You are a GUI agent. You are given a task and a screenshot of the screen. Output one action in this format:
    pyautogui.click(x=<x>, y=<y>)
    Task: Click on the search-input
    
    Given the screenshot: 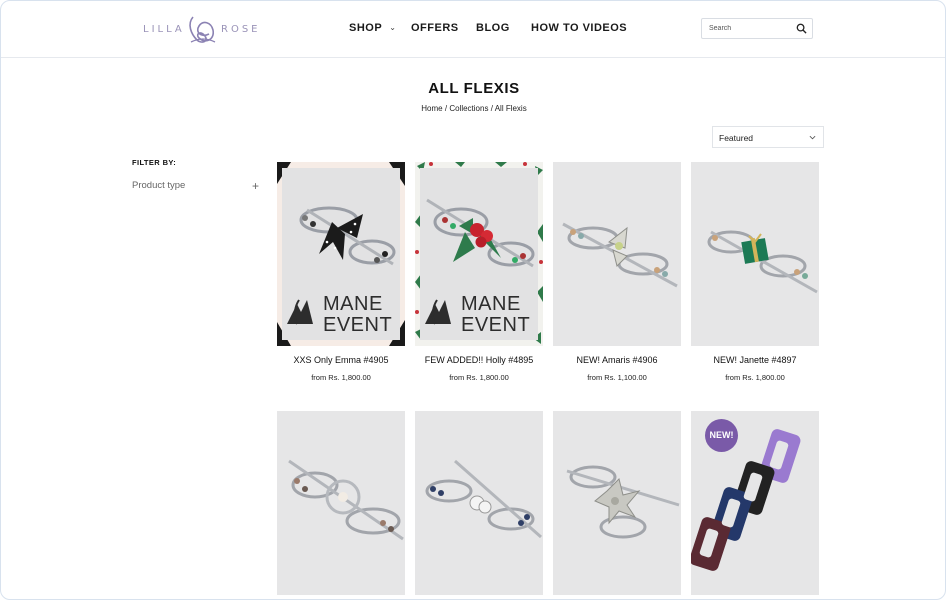 What is the action you would take?
    pyautogui.click(x=747, y=28)
    